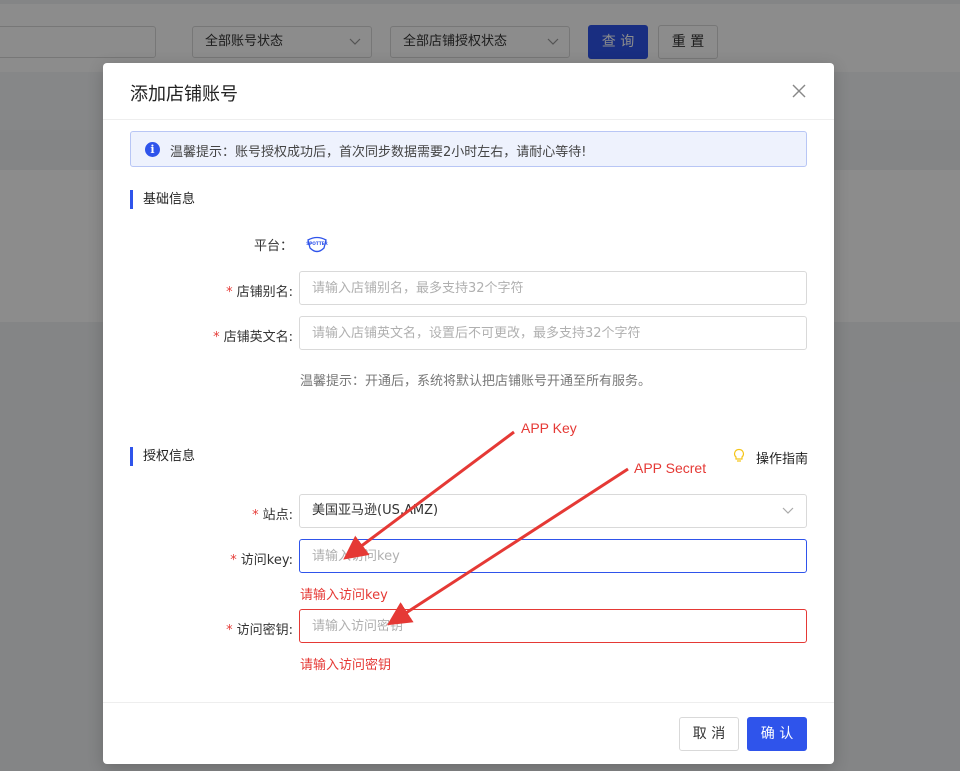  Describe the element at coordinates (553, 511) in the screenshot. I see `site-select: 美国亚马逊(US,AMZ)` at that location.